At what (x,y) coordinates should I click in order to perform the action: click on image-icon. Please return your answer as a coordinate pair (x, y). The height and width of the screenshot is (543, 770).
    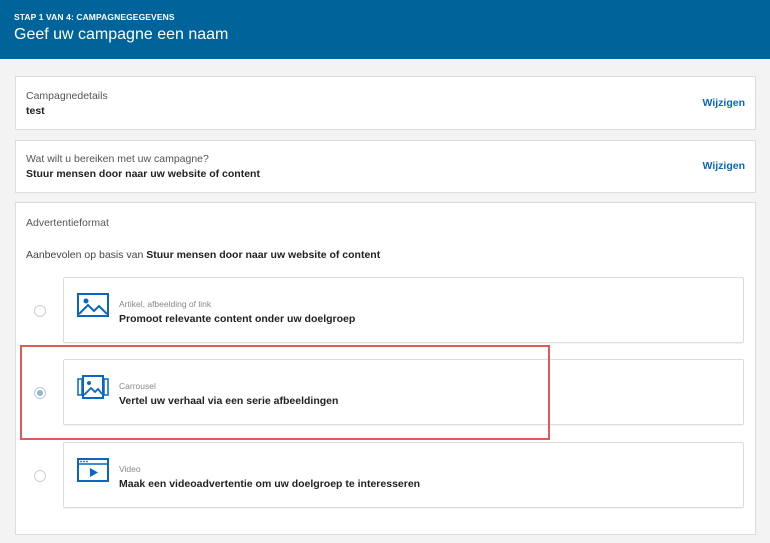
    Looking at the image, I should click on (93, 305).